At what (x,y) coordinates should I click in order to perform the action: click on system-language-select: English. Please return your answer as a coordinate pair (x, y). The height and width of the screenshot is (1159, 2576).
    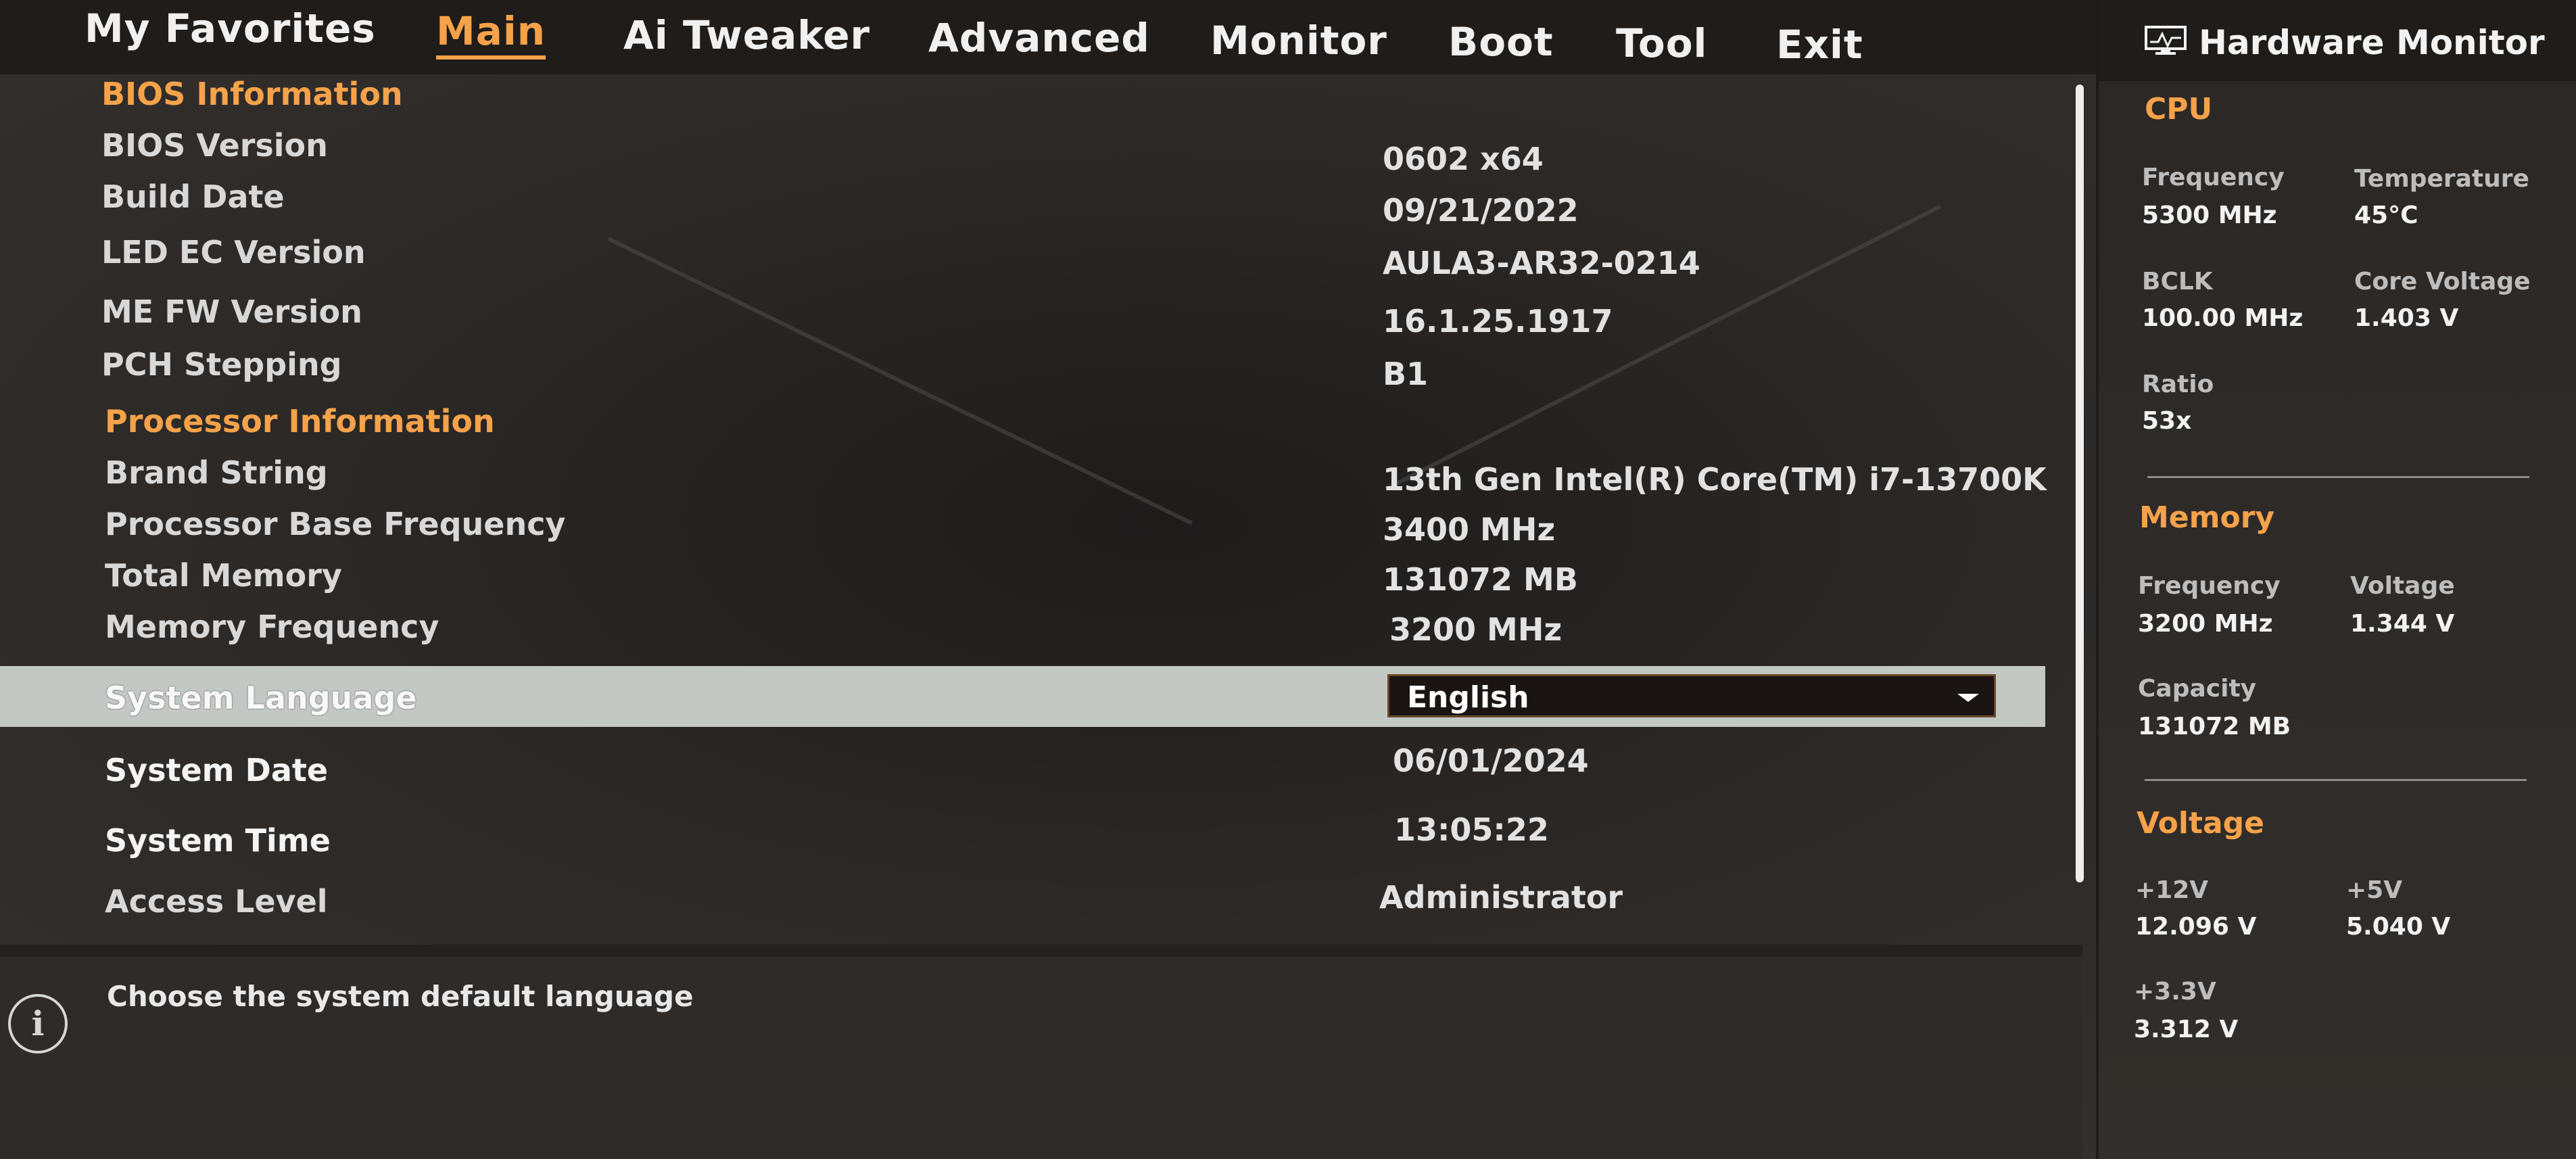
    Looking at the image, I should click on (1691, 695).